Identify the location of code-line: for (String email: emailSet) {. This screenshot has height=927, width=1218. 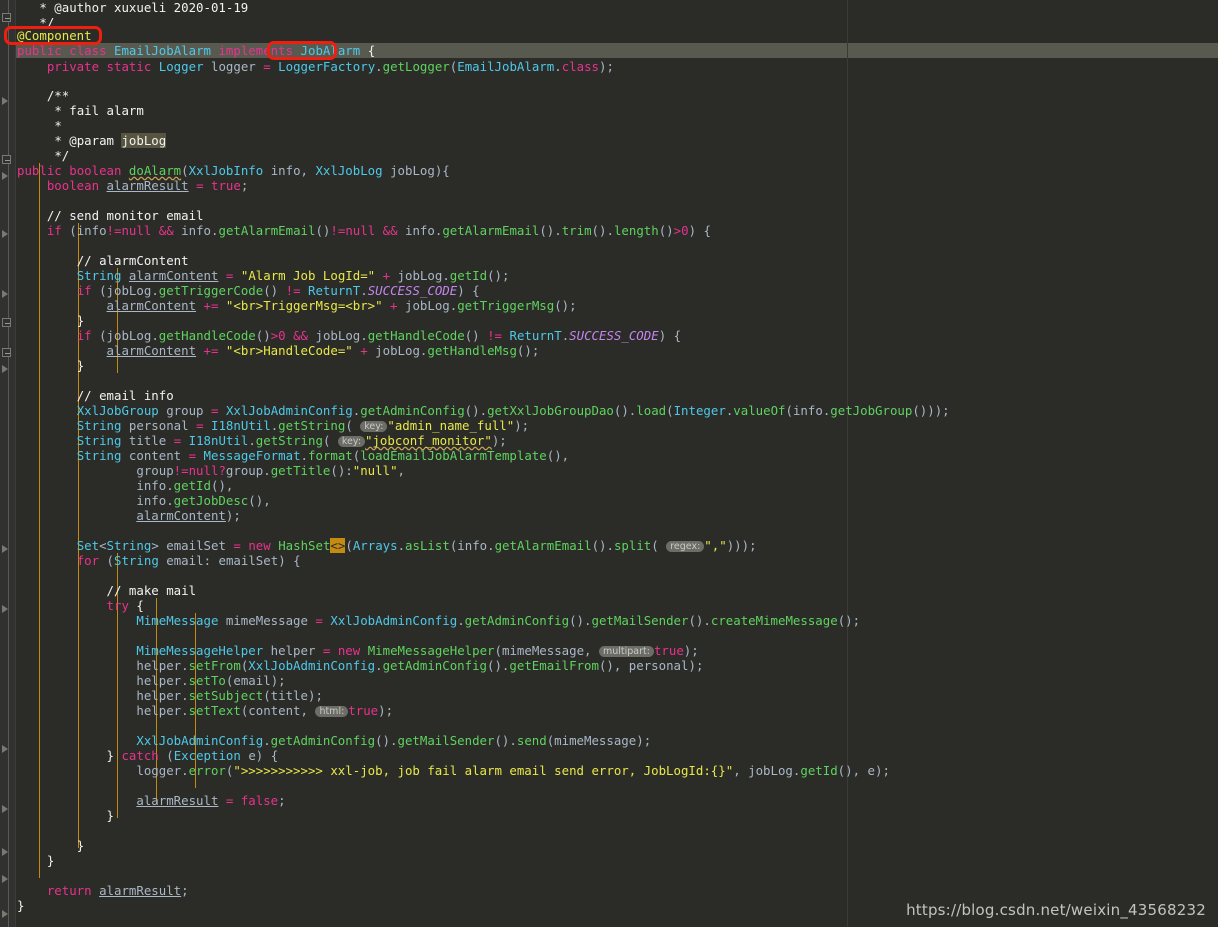
(188, 560).